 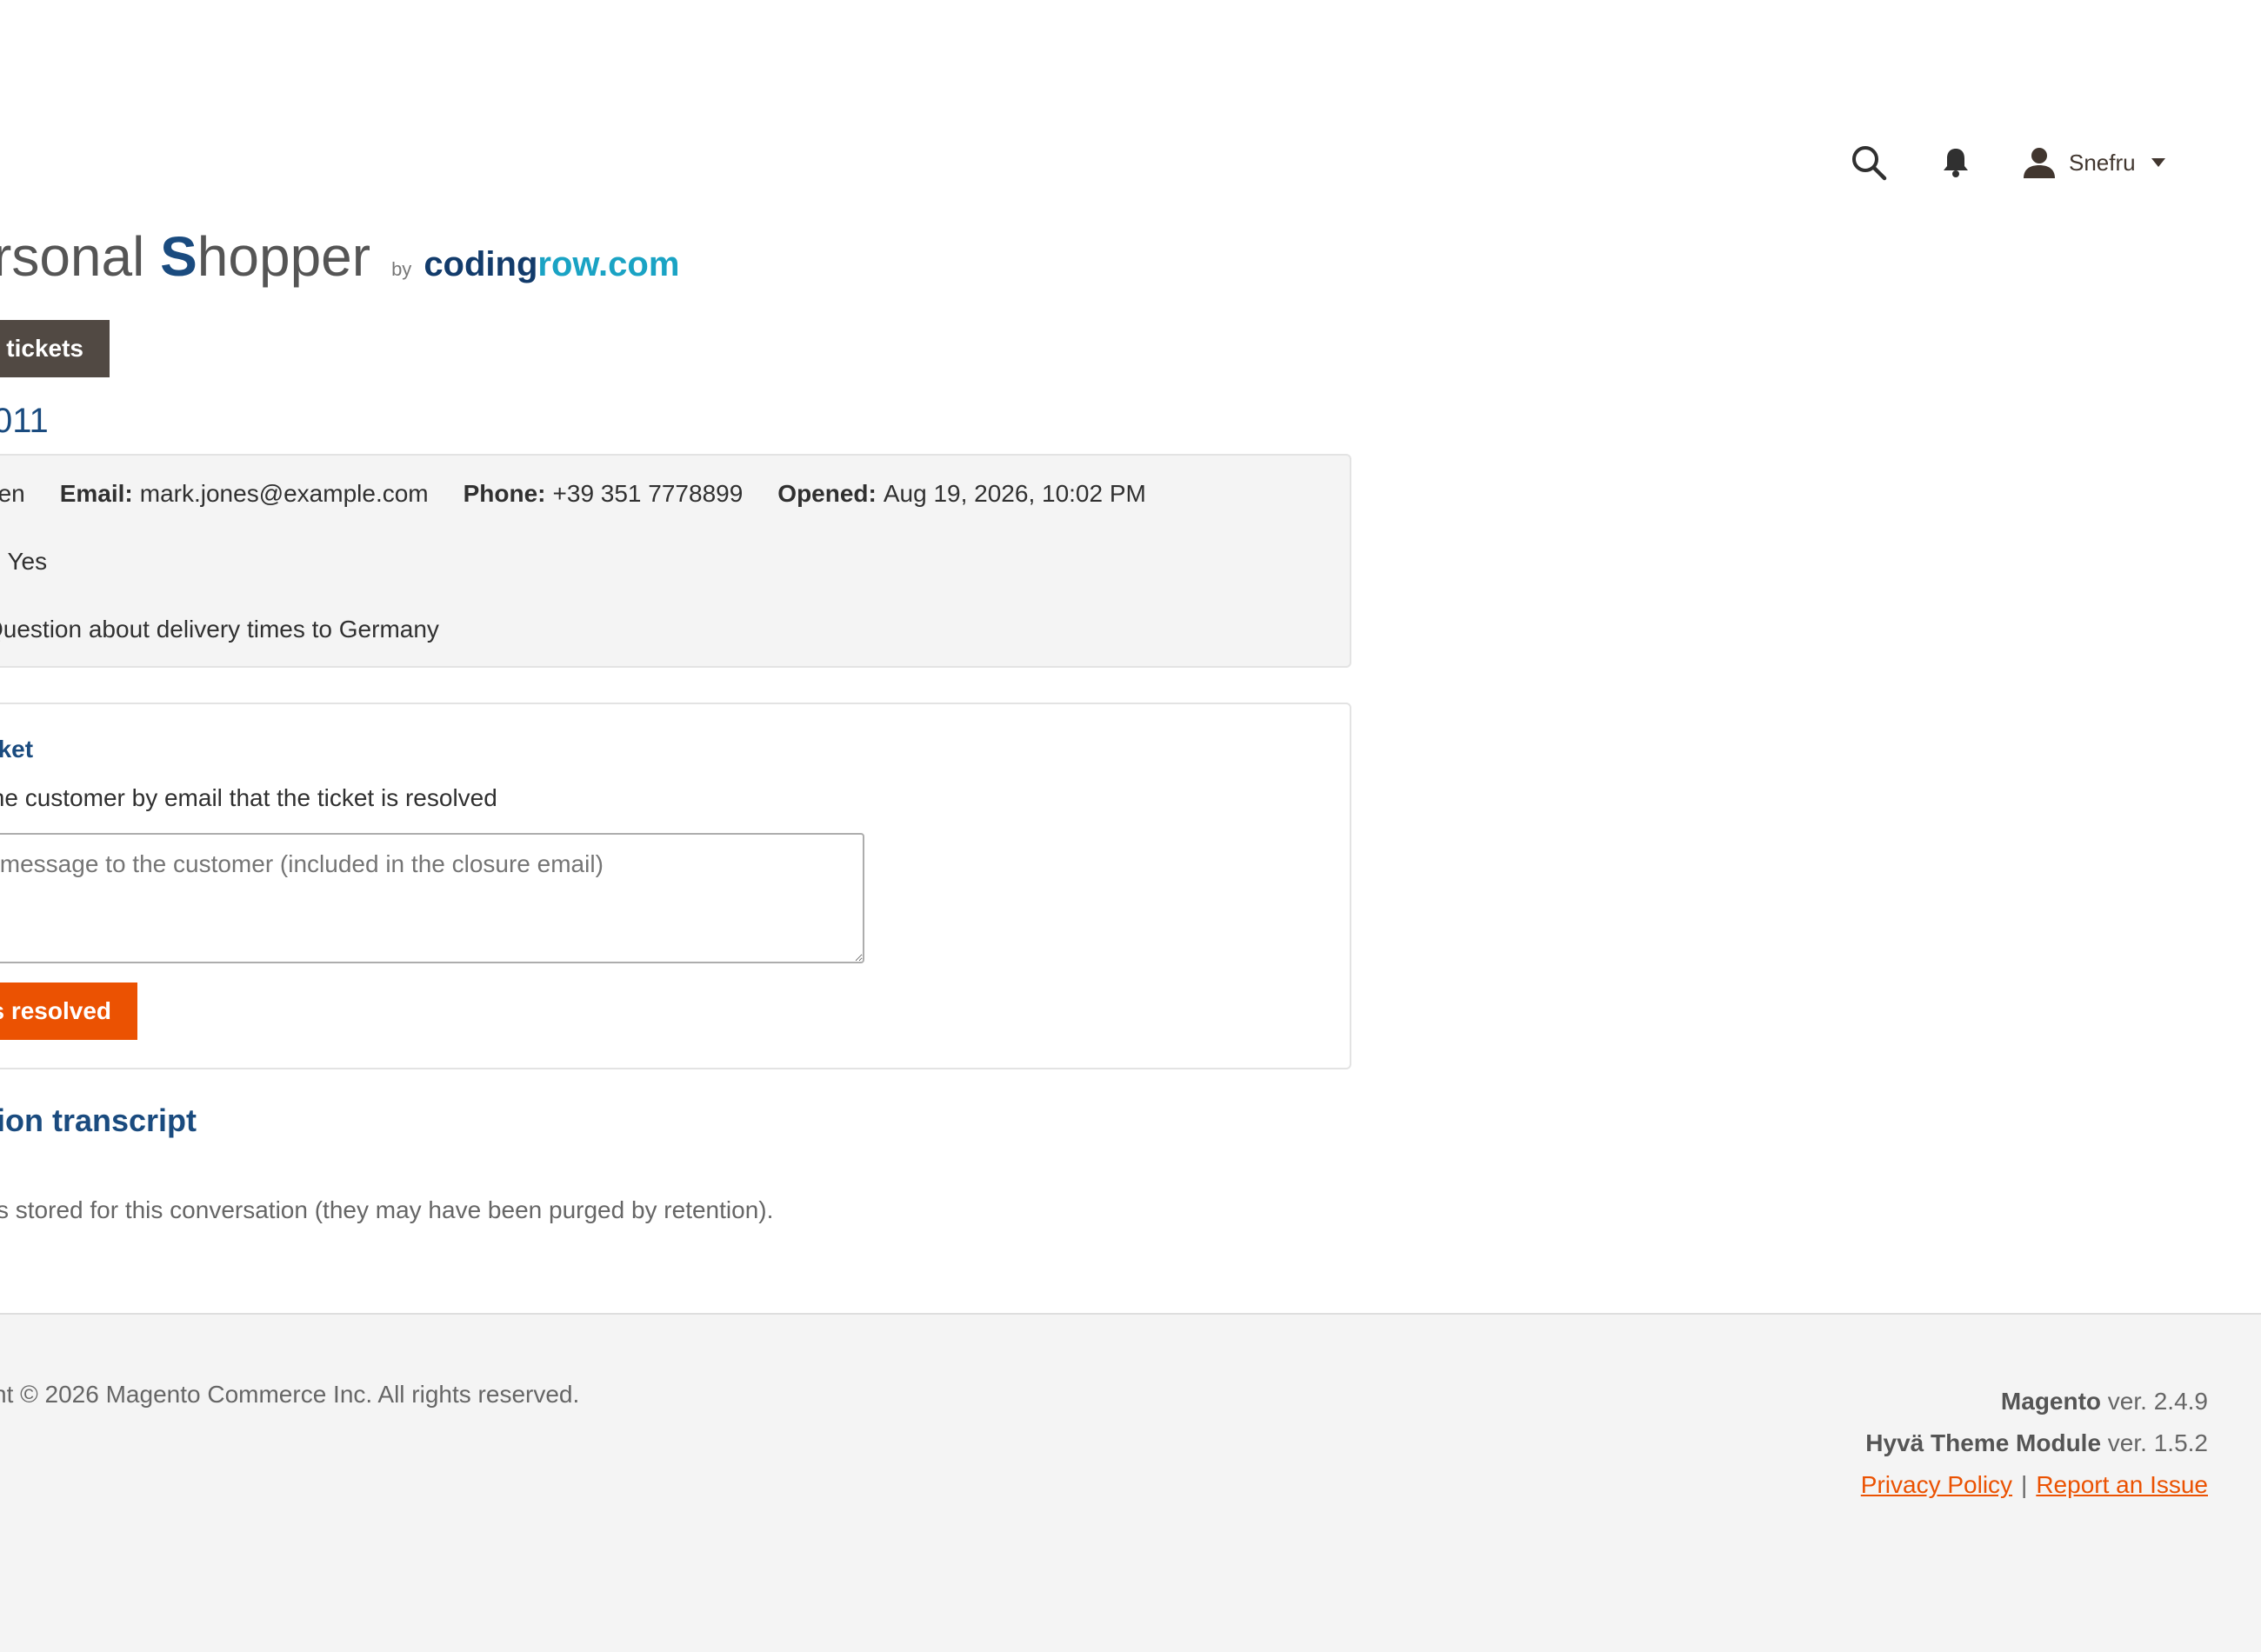 I want to click on phone-field: Phone: +39 351 7778899, so click(x=603, y=494).